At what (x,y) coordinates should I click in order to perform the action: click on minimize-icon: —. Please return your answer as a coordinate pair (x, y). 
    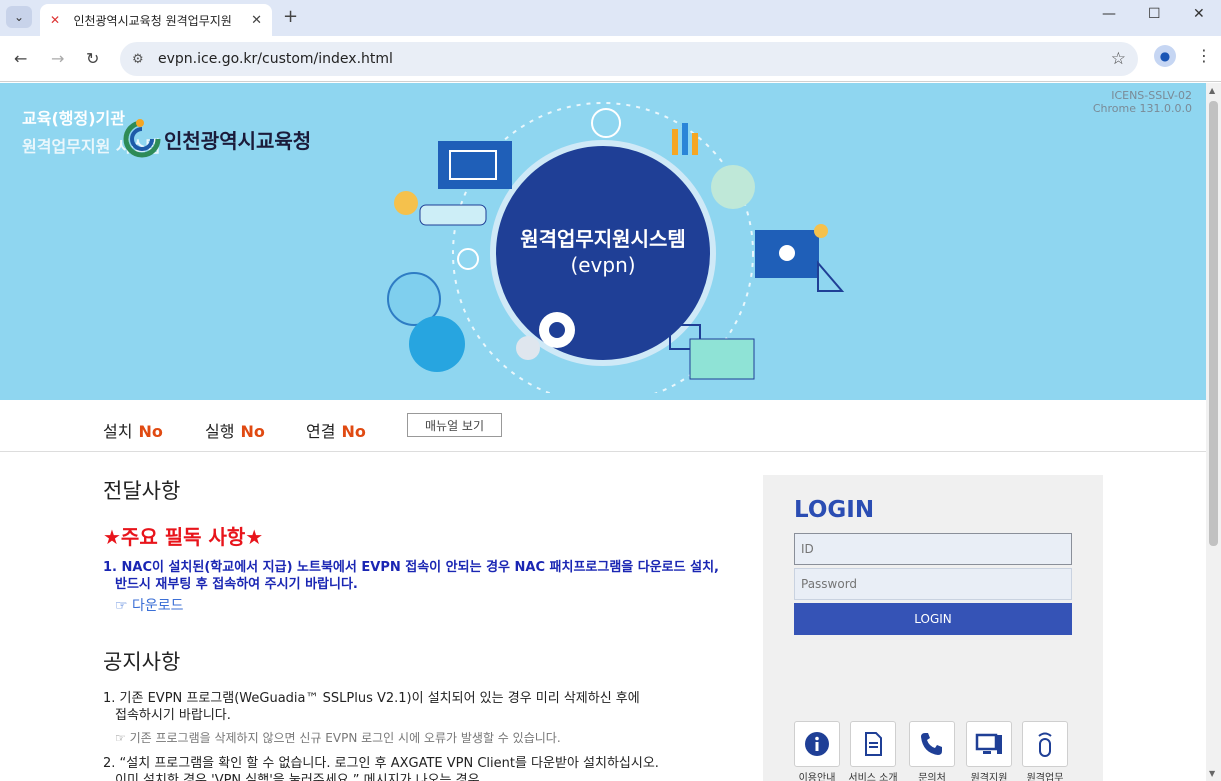
    Looking at the image, I should click on (1109, 14).